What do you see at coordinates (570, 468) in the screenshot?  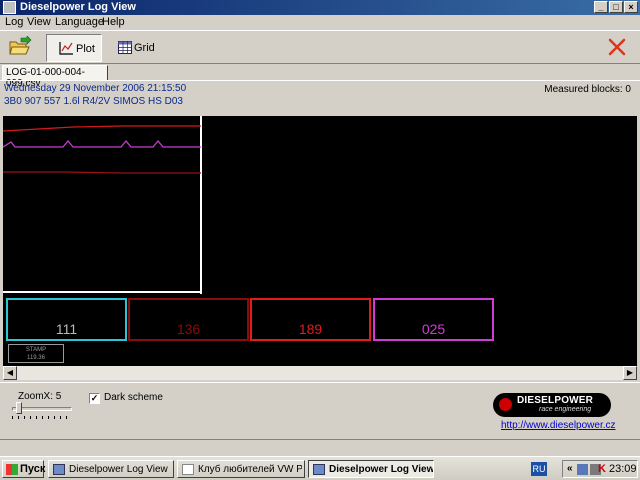 I see `tray-expand-icon: «` at bounding box center [570, 468].